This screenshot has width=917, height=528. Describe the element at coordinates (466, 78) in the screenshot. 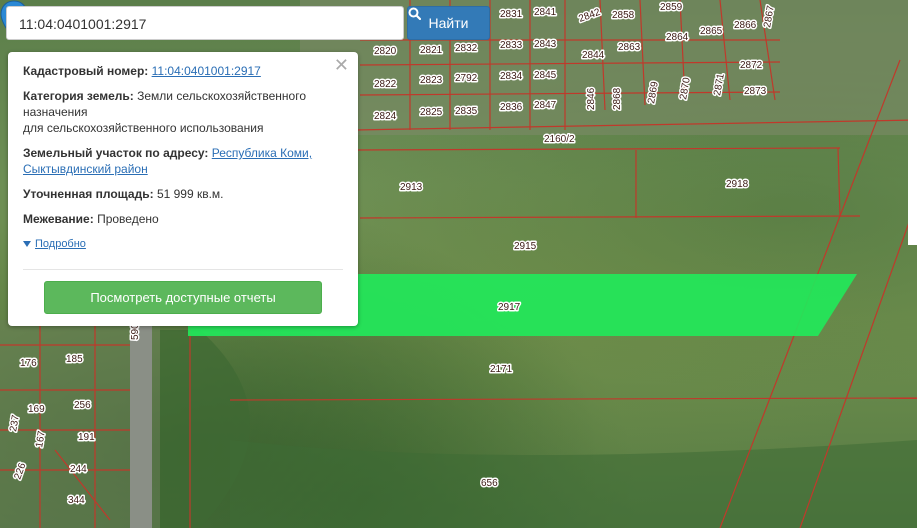

I see `svg-text: 2792` at that location.